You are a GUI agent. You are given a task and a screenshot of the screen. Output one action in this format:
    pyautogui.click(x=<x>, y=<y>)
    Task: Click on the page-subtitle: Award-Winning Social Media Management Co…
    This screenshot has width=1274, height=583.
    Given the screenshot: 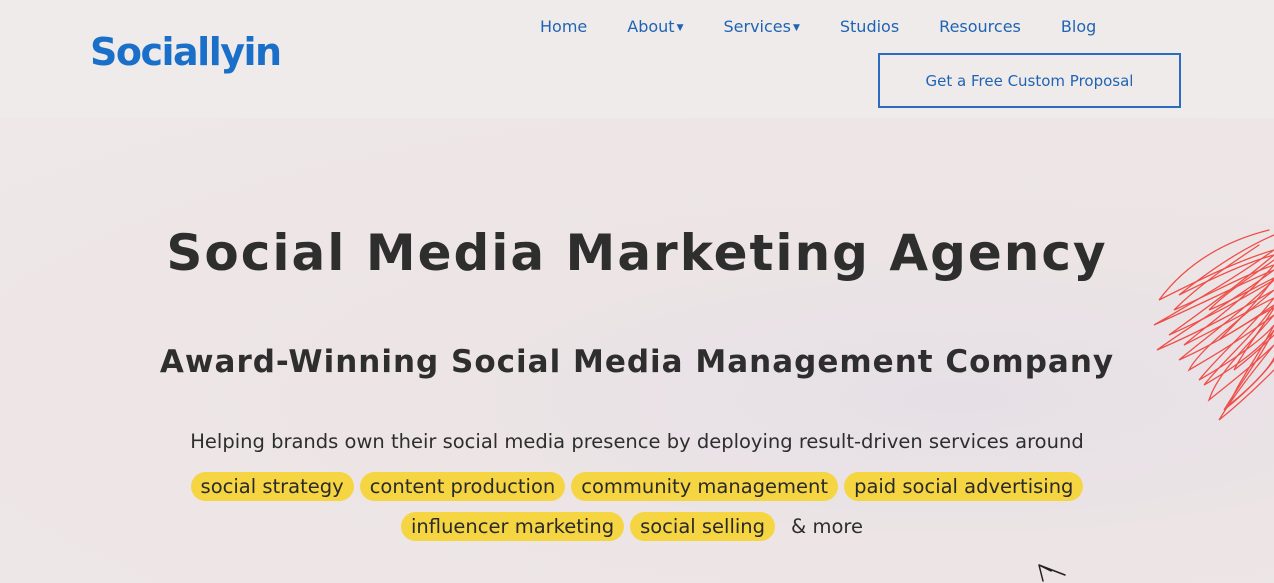 What is the action you would take?
    pyautogui.click(x=637, y=362)
    